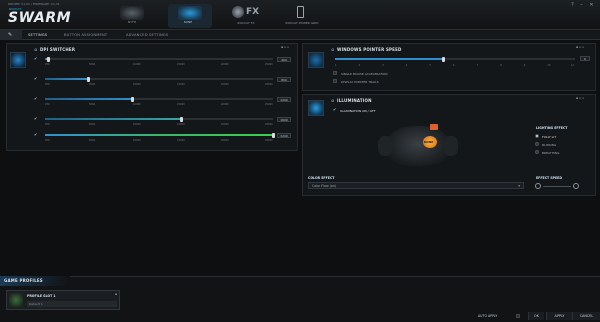 This screenshot has height=322, width=600. What do you see at coordinates (559, 316) in the screenshot?
I see `apply-button: APPLY` at bounding box center [559, 316].